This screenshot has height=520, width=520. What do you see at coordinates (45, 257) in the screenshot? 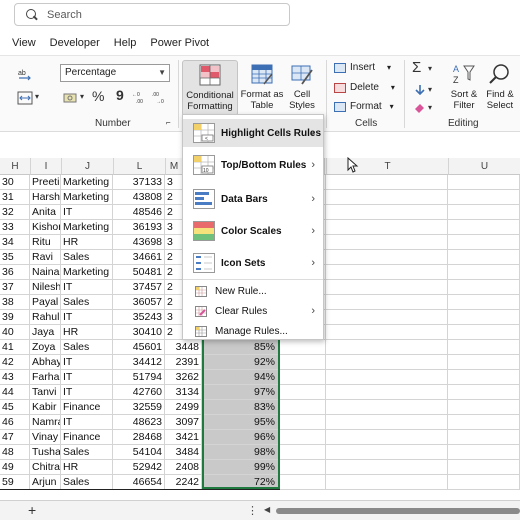
I see `cell-name: Ravi` at bounding box center [45, 257].